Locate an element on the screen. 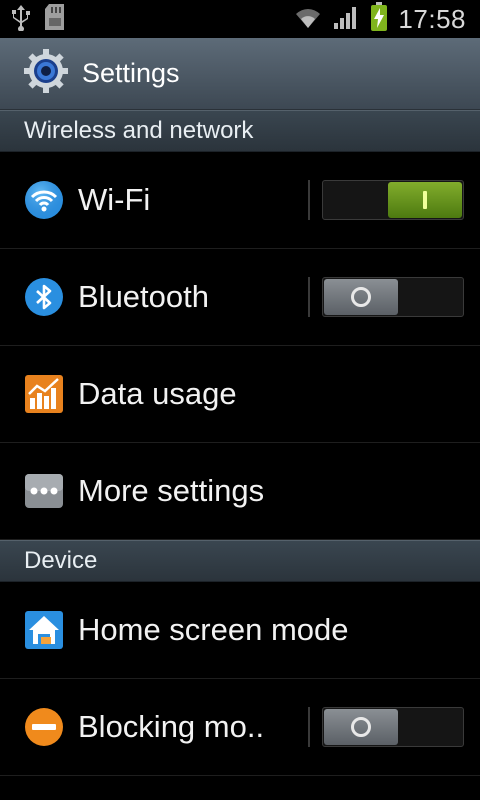 The width and height of the screenshot is (480, 800). bluetooth-toggle is located at coordinates (393, 297).